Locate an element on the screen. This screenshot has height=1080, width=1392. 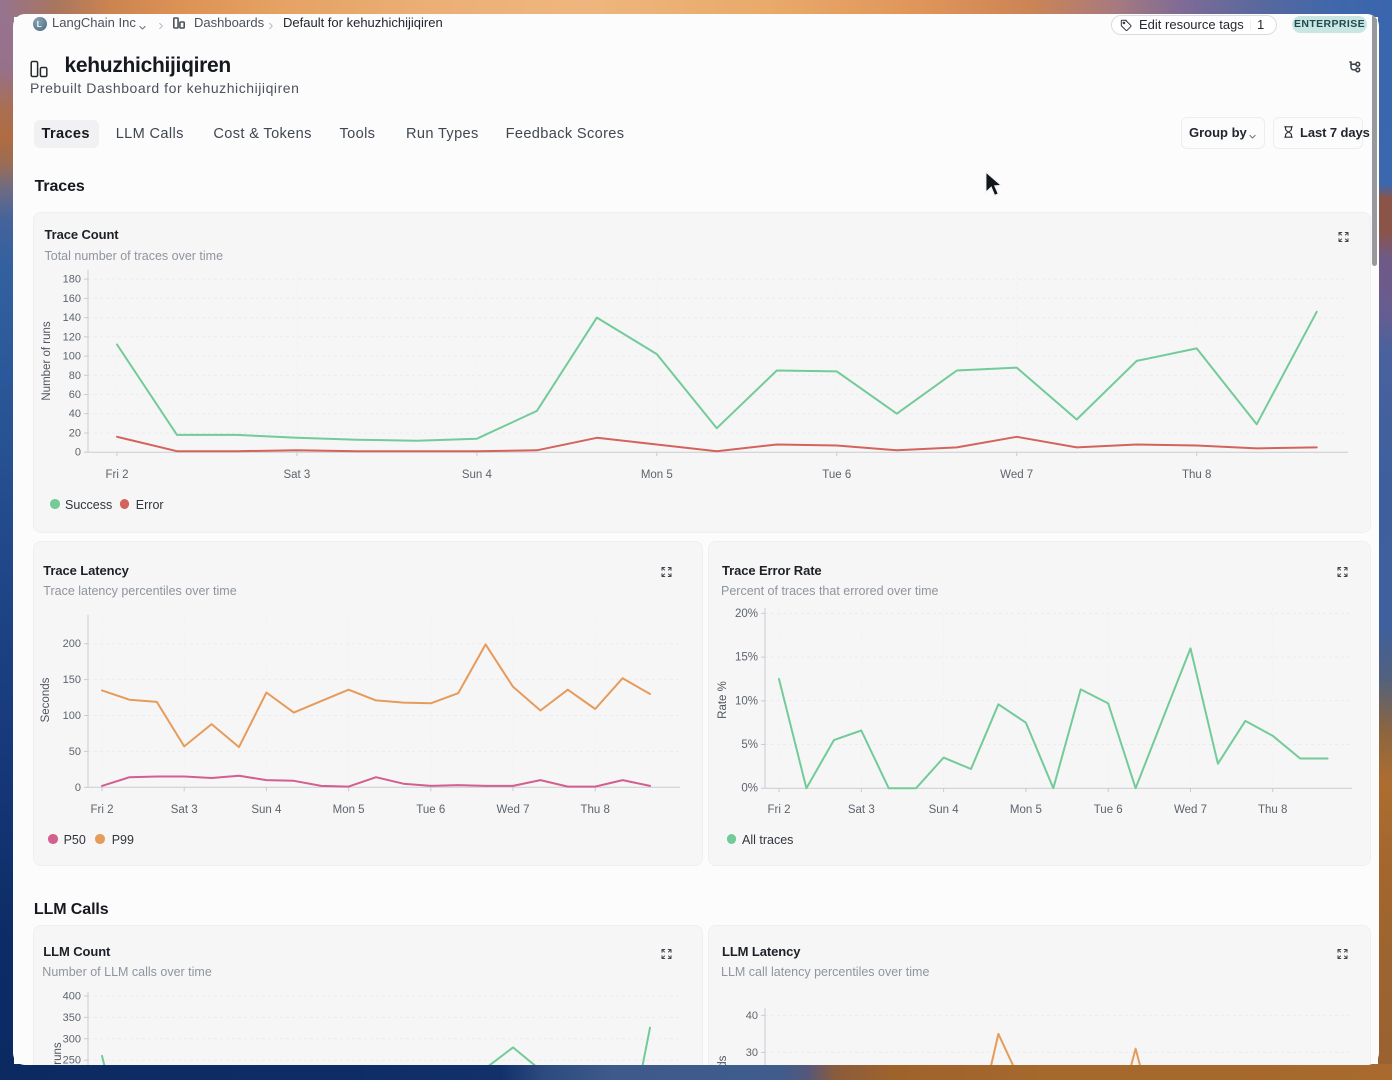
svg-text: 250 is located at coordinates (72, 1060).